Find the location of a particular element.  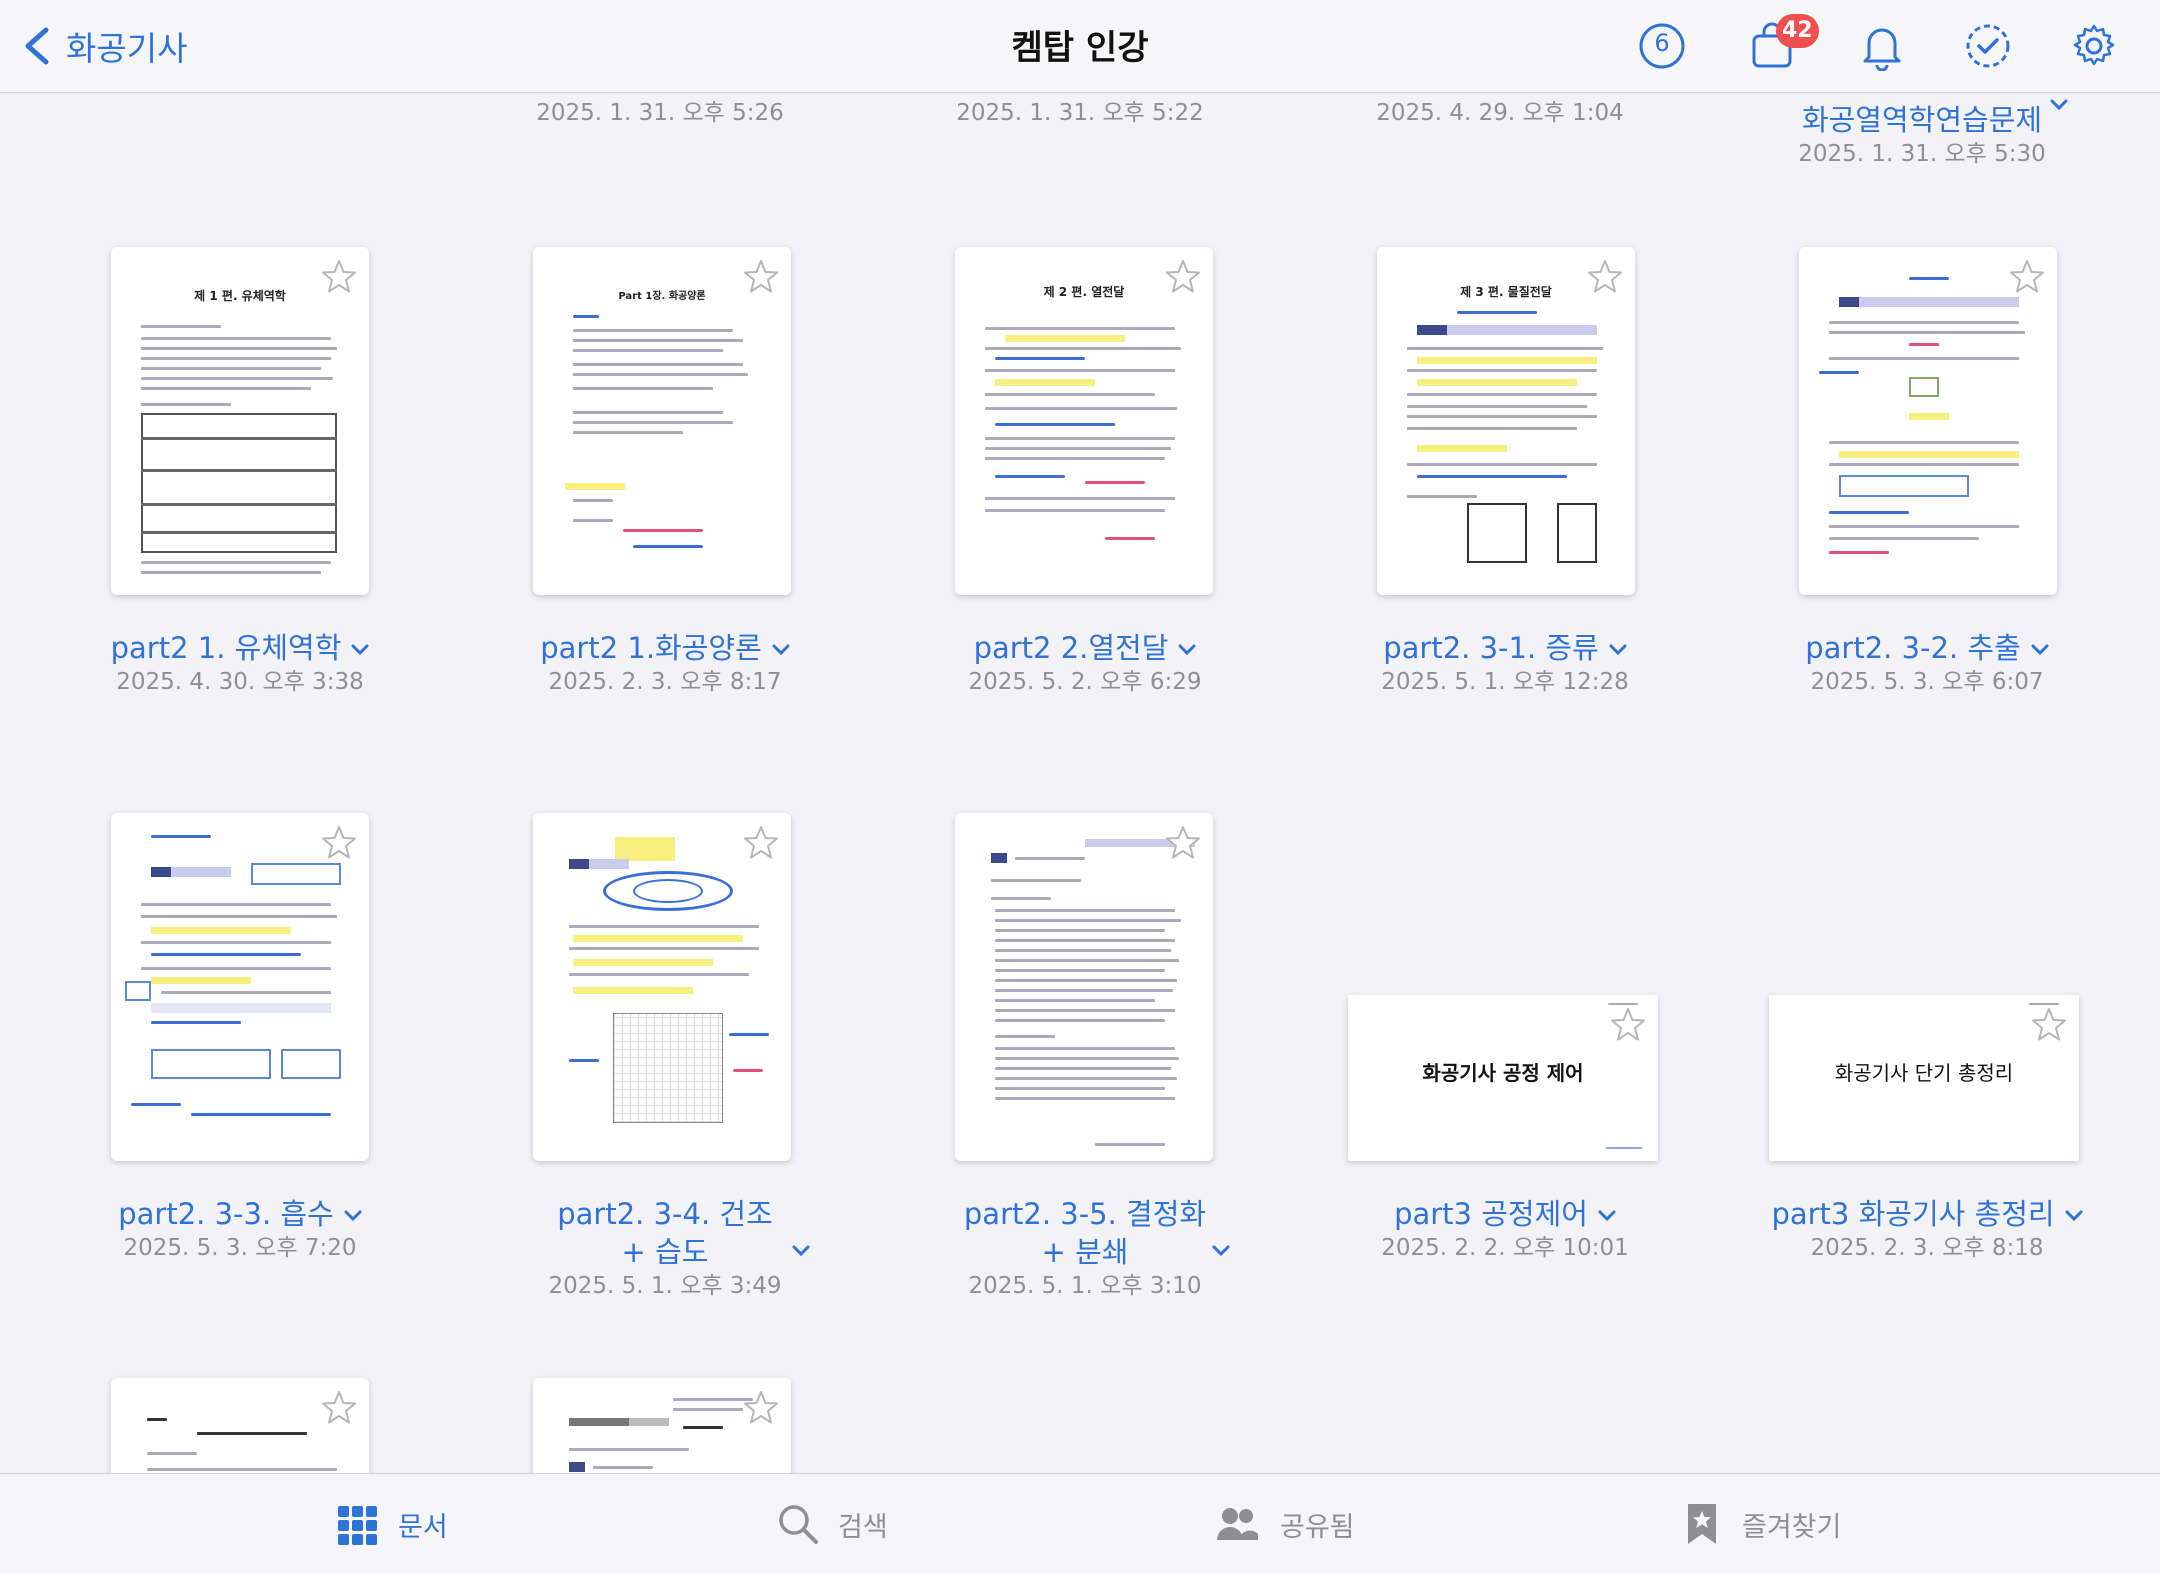

document-title-text: part2. 3-3. 흡수 is located at coordinates (226, 1214).